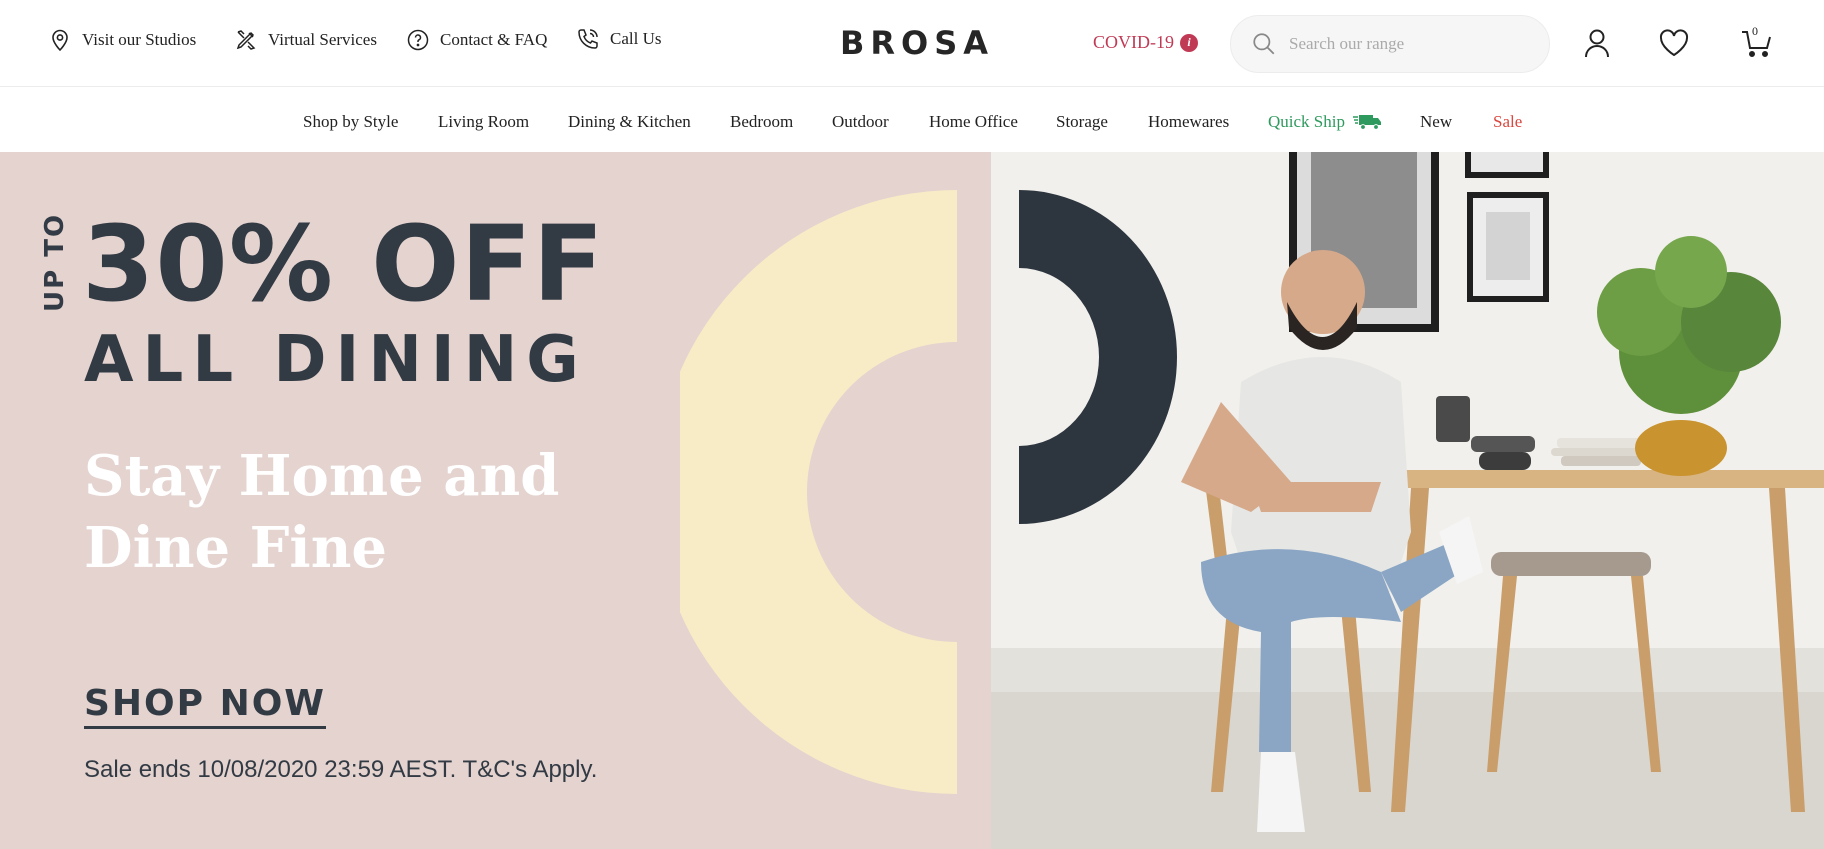 This screenshot has height=849, width=1824. I want to click on search-input, so click(1399, 44).